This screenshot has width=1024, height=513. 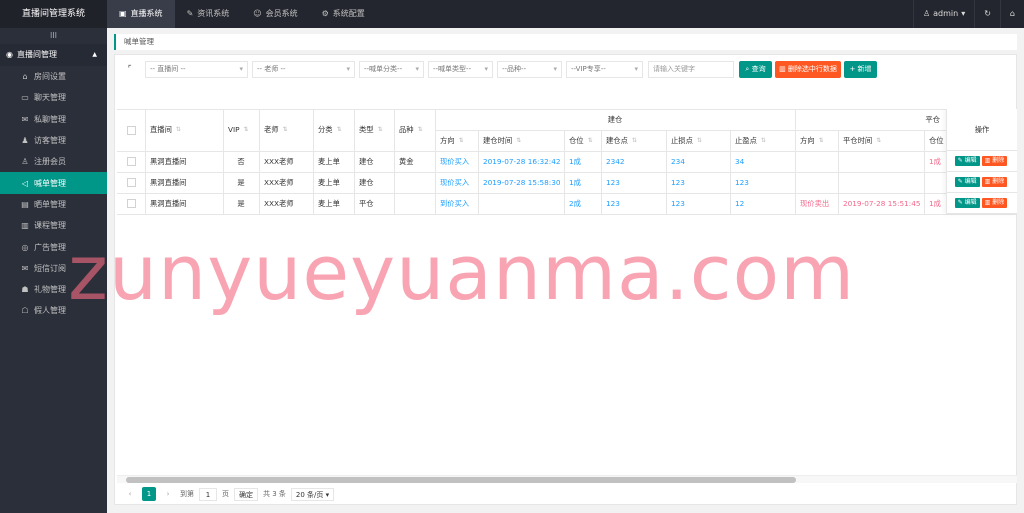 I want to click on select-all-checkbox-cell, so click(x=131, y=130).